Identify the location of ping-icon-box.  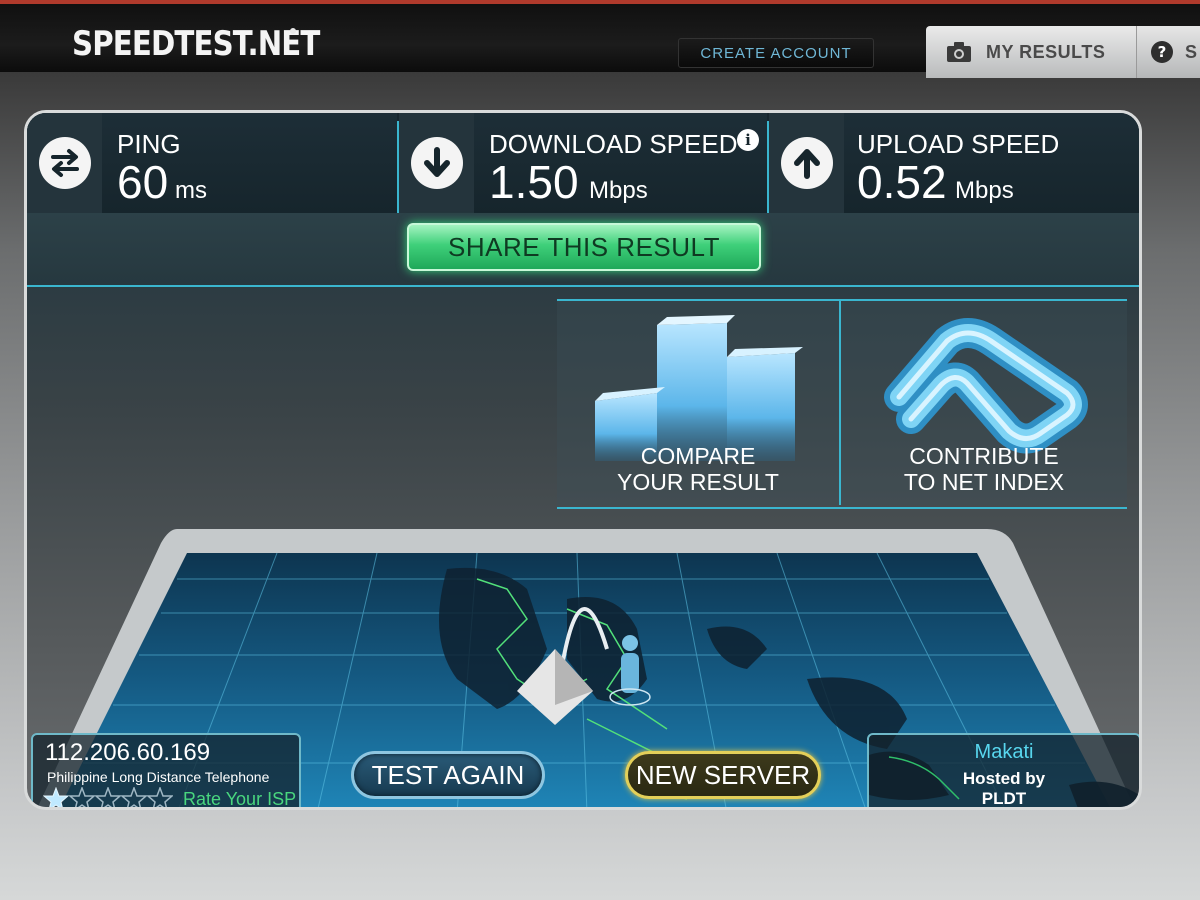
(64, 163).